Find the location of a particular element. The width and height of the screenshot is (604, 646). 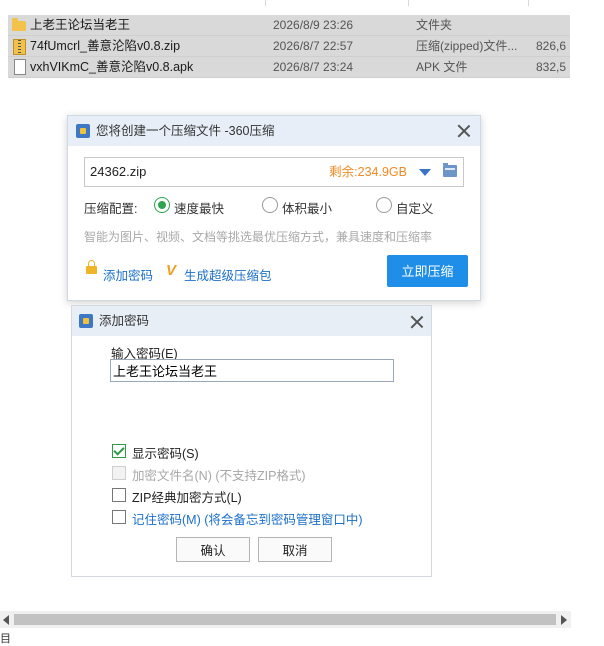

output-filename-field: 24362.zip 剩余:234.9GB is located at coordinates (274, 172).